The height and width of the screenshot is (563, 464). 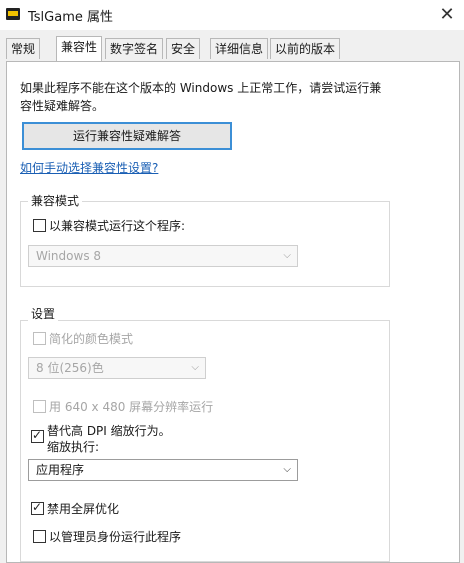 I want to click on tab-digital-signatures: 数字签名, so click(x=134, y=48).